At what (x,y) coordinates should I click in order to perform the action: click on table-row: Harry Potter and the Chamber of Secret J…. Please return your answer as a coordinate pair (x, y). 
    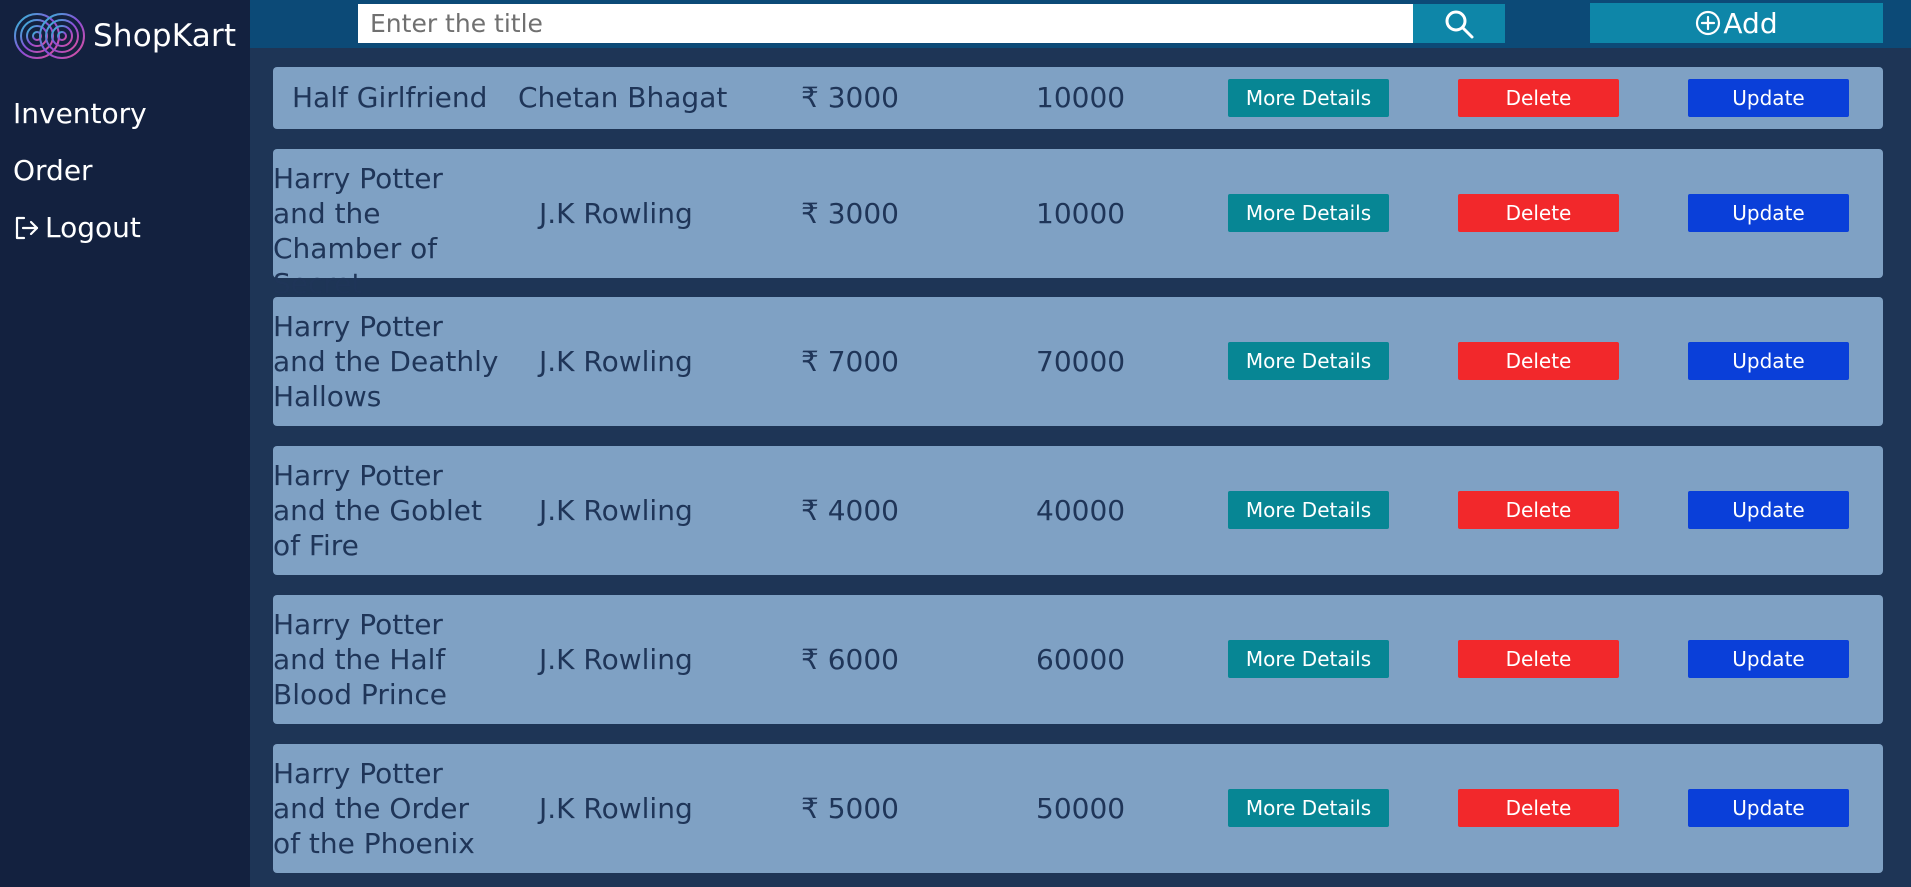
    Looking at the image, I should click on (1078, 224).